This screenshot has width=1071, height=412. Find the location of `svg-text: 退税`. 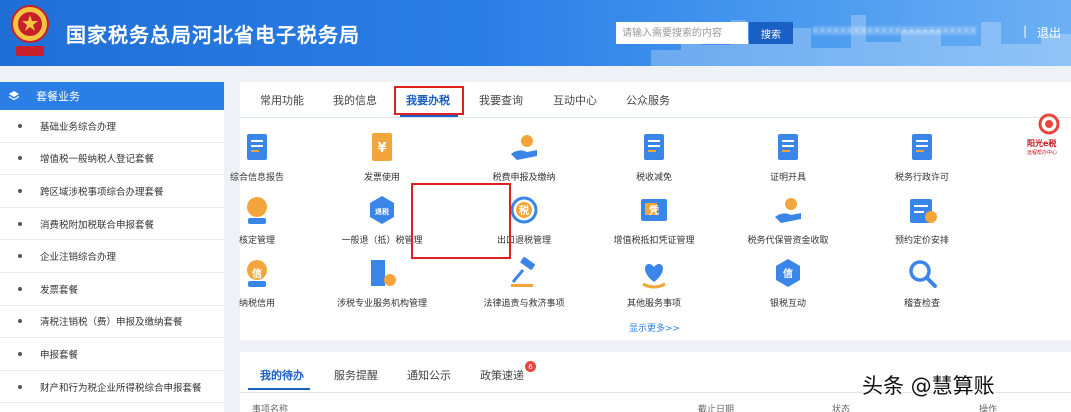

svg-text: 退税 is located at coordinates (382, 211).